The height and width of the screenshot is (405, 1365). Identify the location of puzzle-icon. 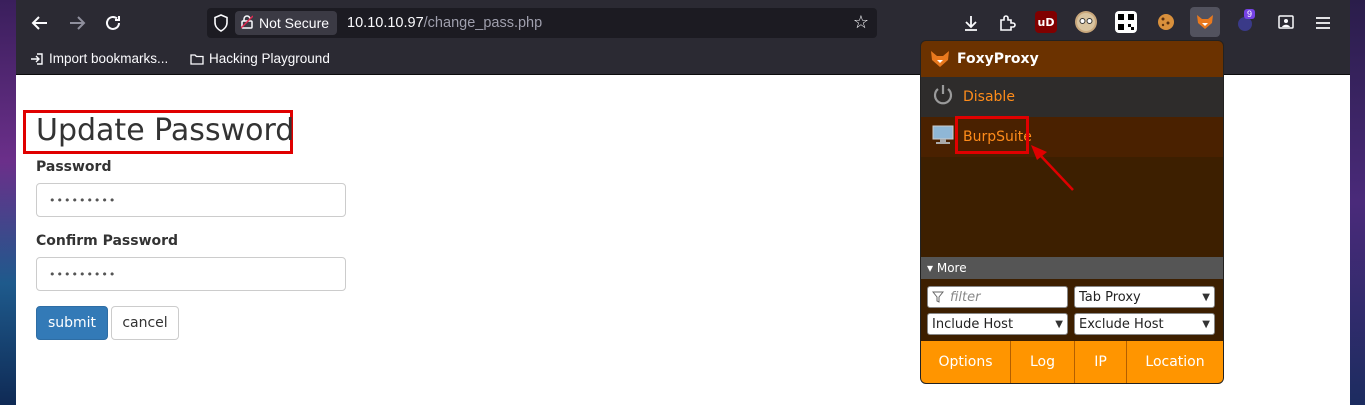
(1008, 23).